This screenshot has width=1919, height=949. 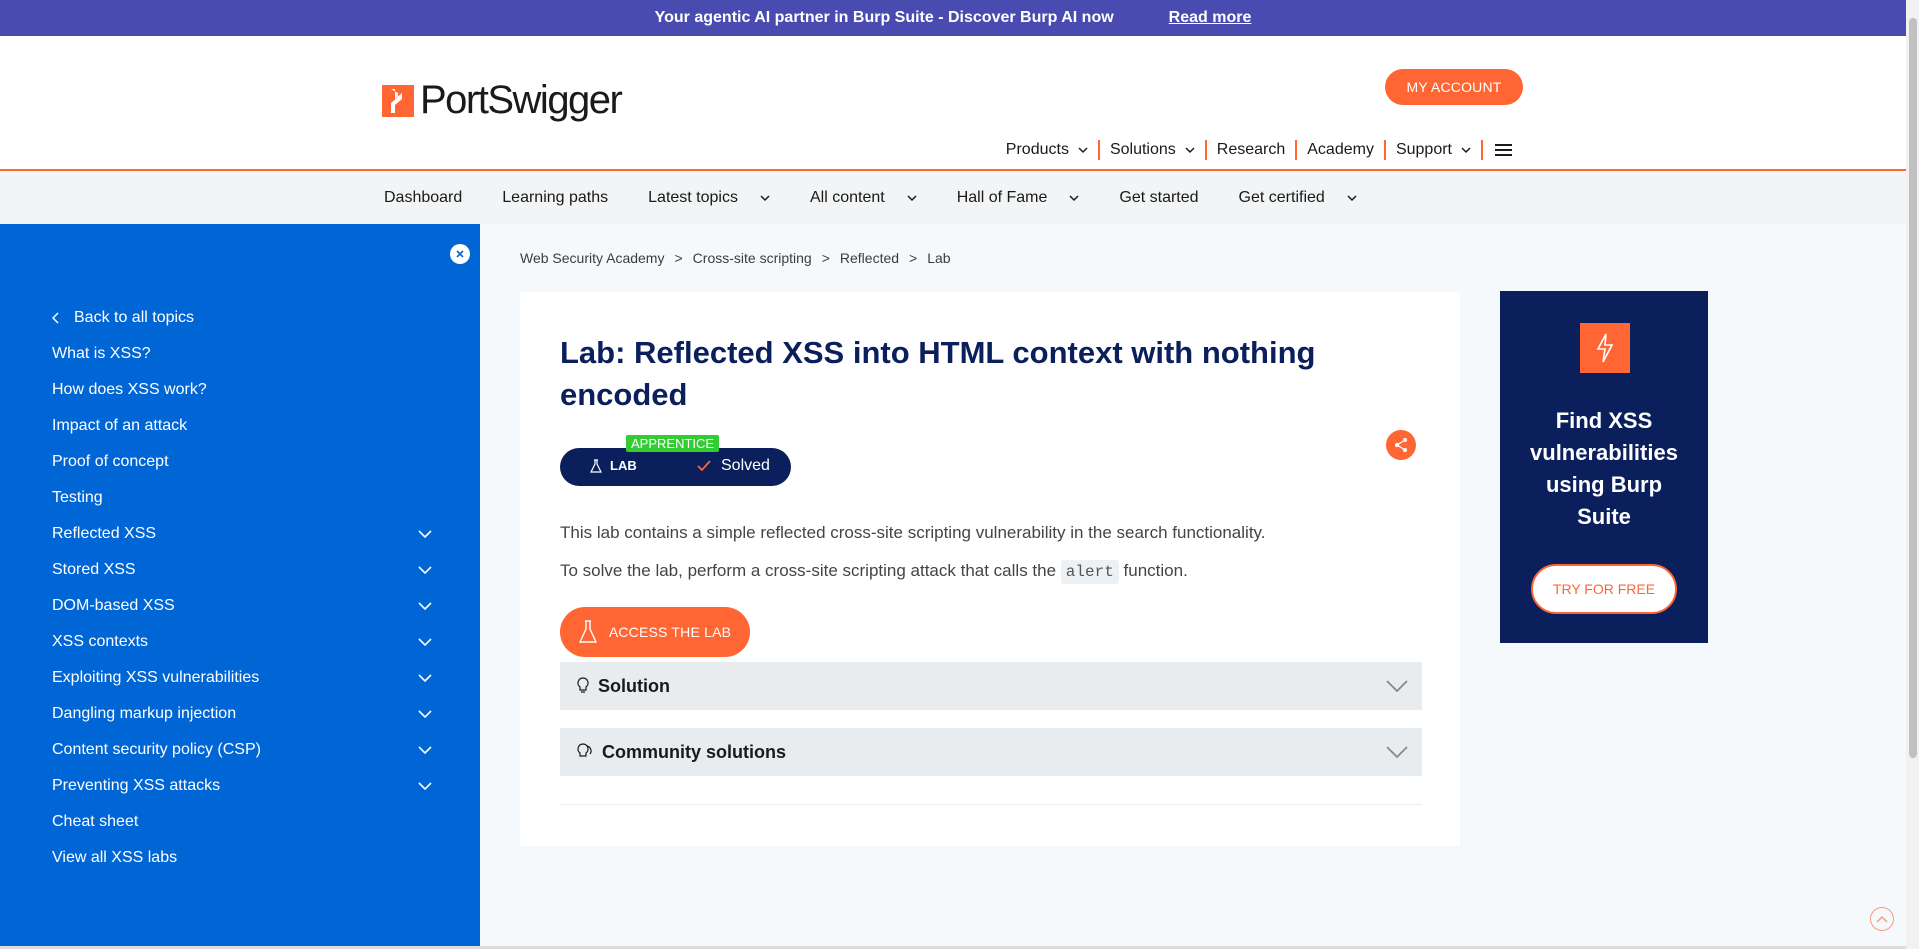 I want to click on chevron-left-icon, so click(x=55, y=318).